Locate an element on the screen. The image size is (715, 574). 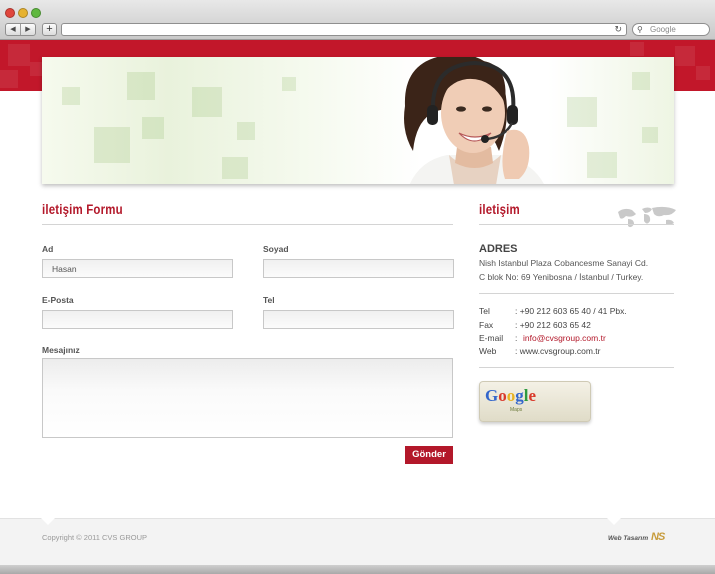
mesaj-textarea is located at coordinates (247, 398).